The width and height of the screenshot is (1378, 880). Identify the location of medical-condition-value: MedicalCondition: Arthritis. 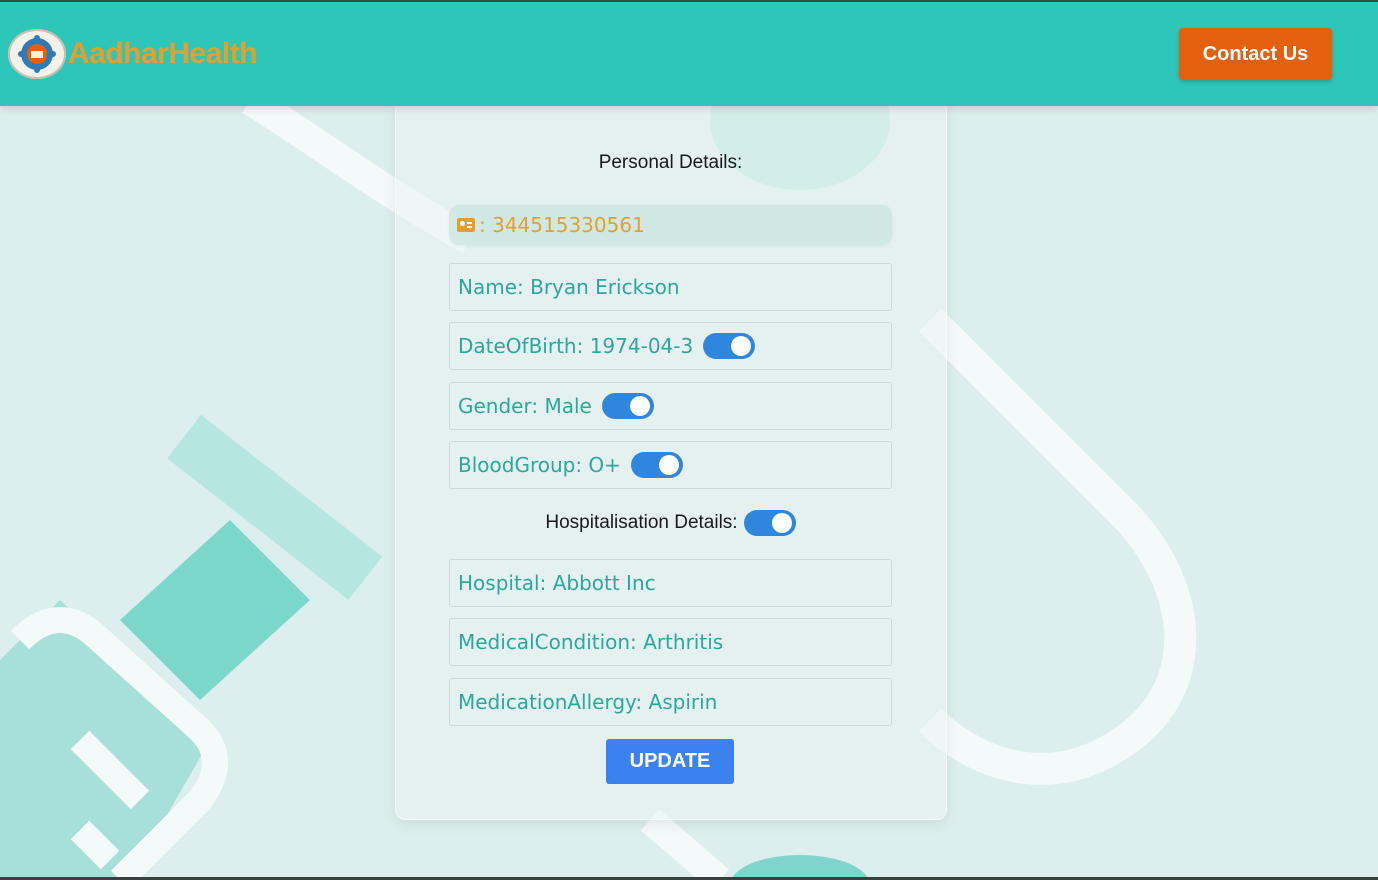
(591, 642).